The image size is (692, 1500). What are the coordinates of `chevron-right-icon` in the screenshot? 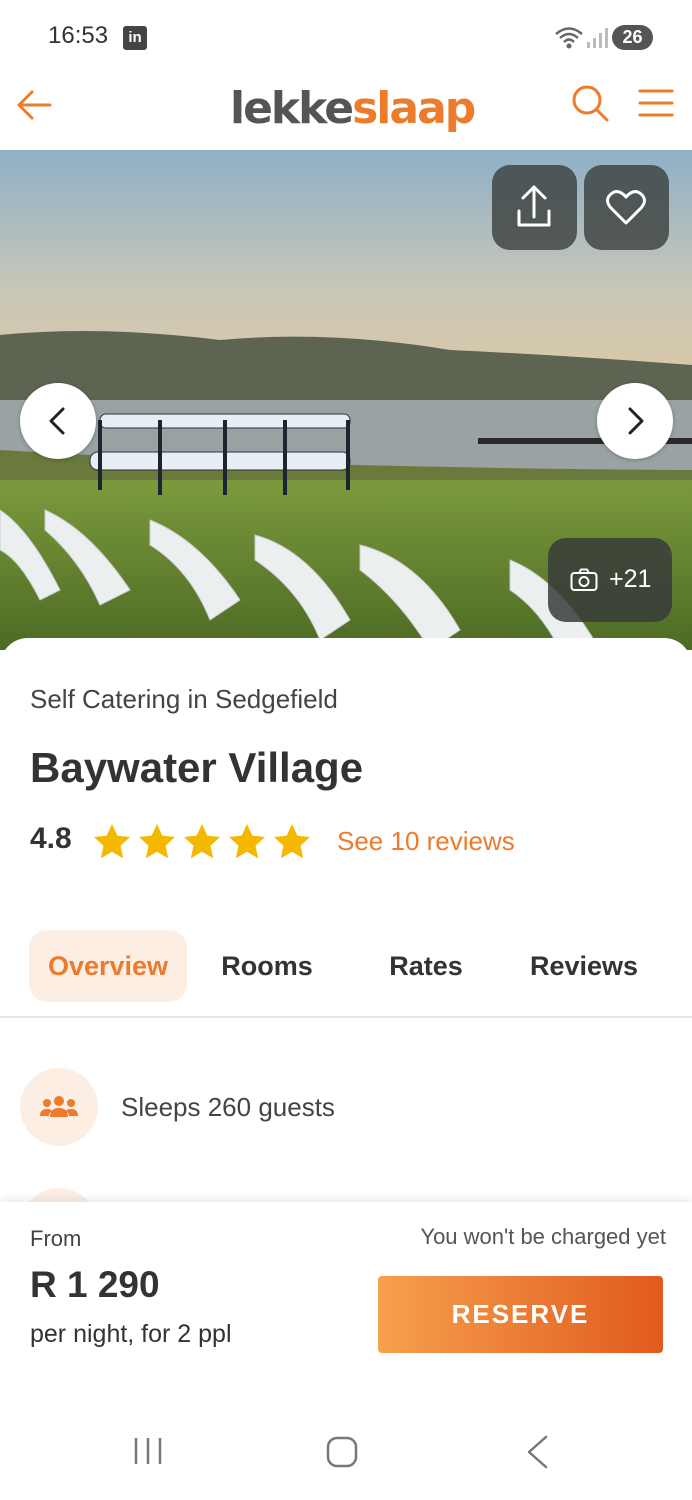 It's located at (636, 421).